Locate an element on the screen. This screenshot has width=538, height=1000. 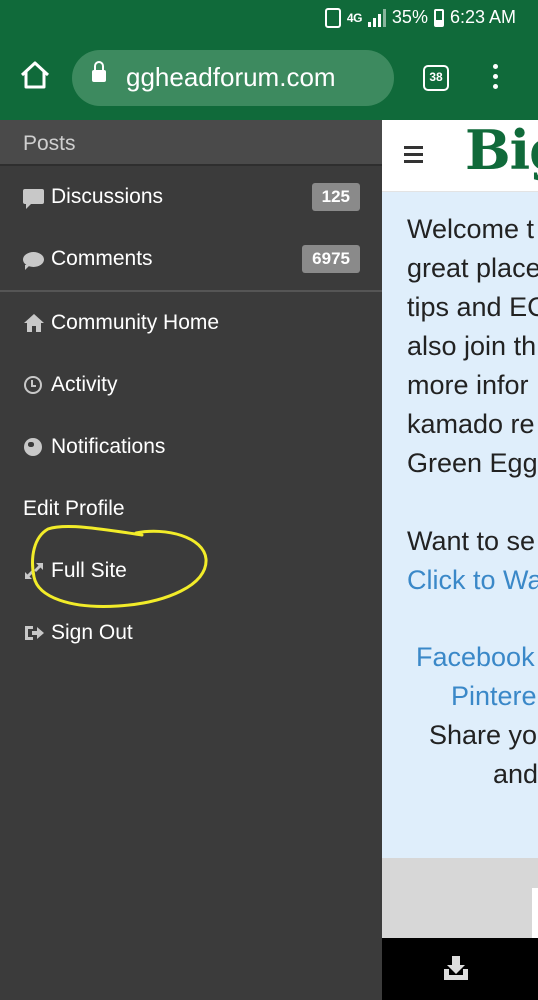
signal-icon is located at coordinates (376, 17).